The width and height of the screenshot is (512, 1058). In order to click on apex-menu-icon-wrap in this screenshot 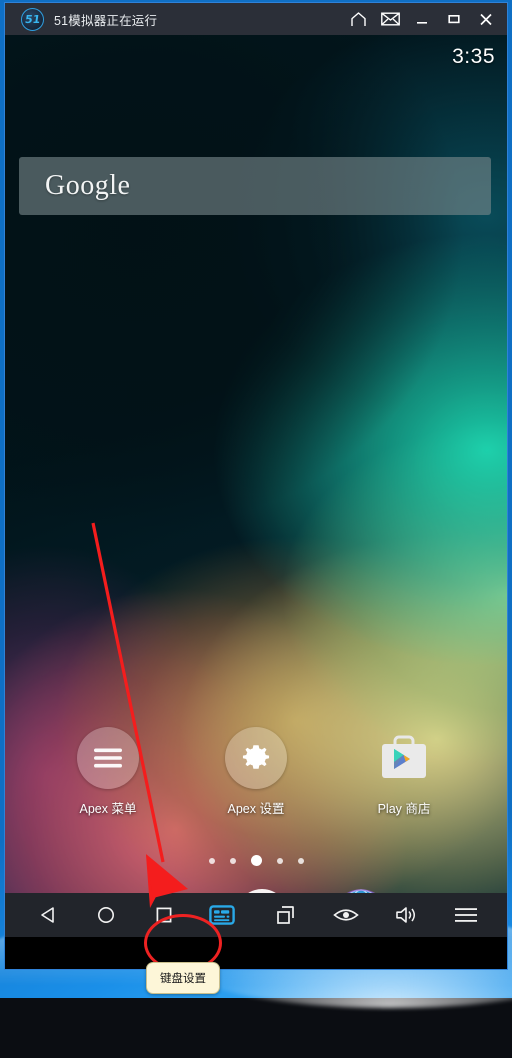, I will do `click(108, 758)`.